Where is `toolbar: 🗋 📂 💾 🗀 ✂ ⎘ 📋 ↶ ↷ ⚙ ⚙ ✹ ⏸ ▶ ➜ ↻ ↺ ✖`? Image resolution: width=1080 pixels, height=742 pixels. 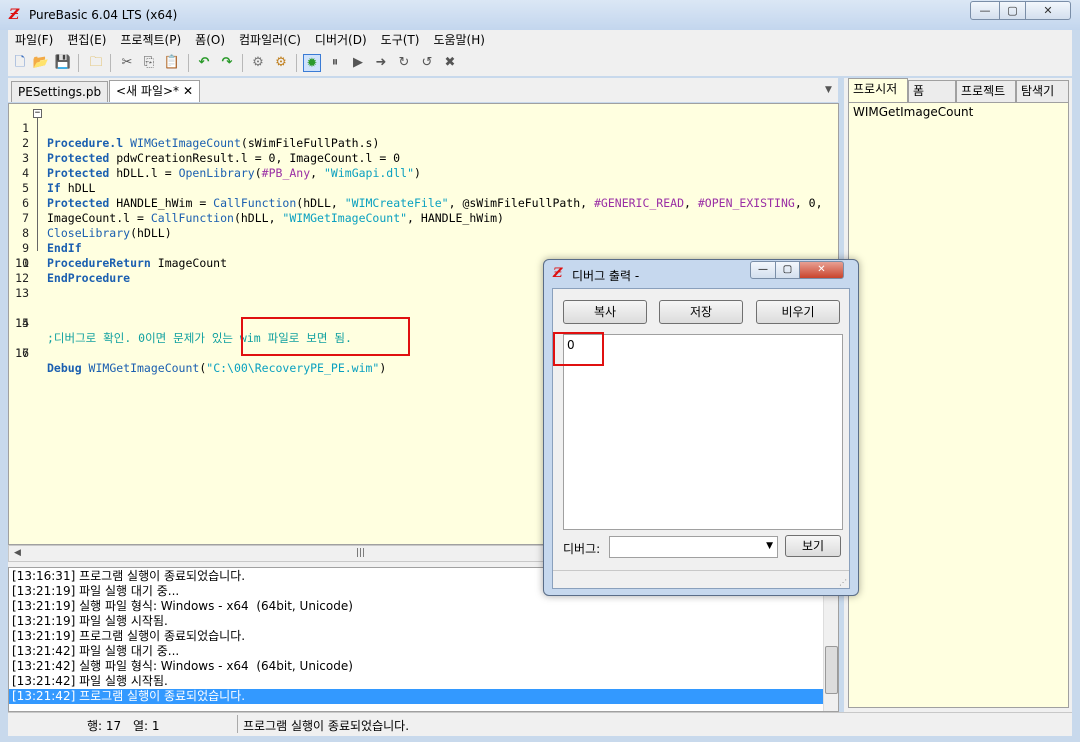 toolbar: 🗋 📂 💾 🗀 ✂ ⎘ 📋 ↶ ↷ ⚙ ⚙ ✹ ⏸ ▶ ➜ ↻ ↺ ✖ is located at coordinates (540, 63).